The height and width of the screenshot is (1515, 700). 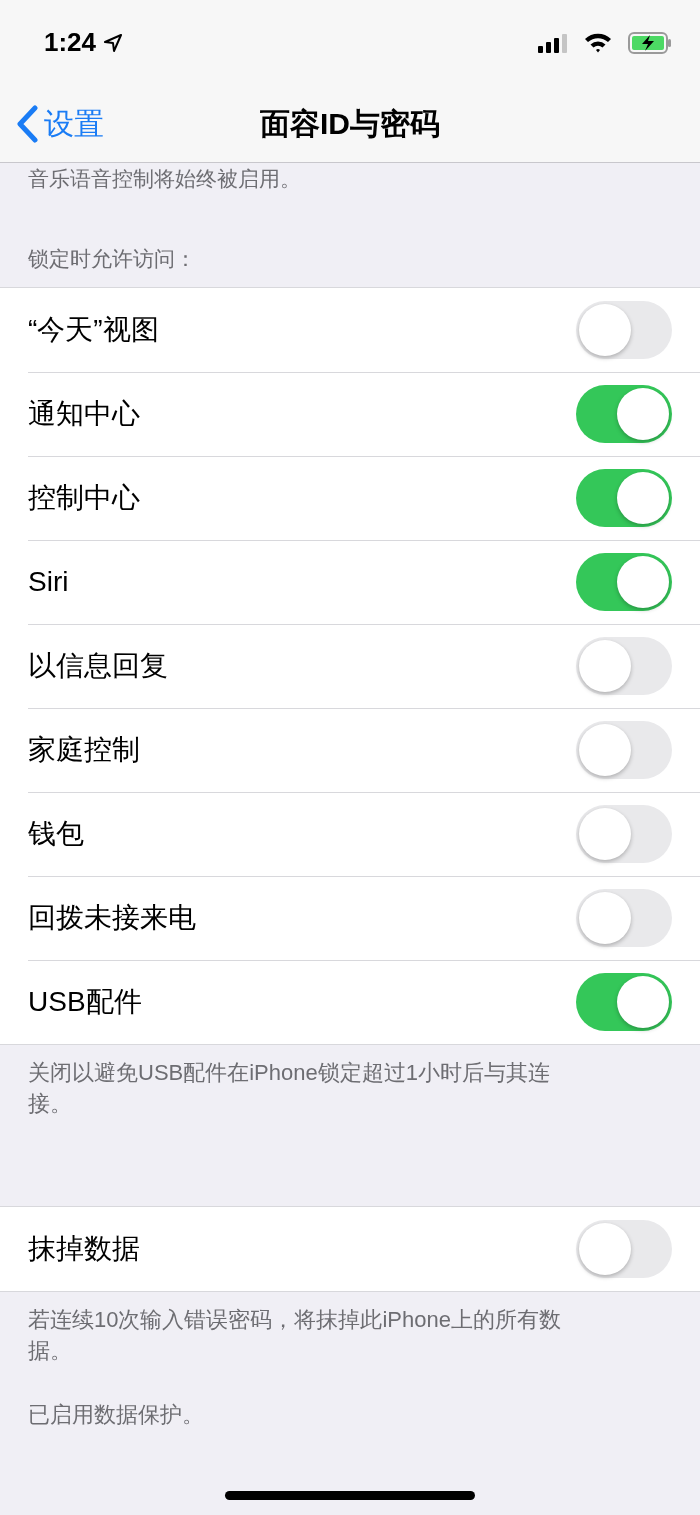 I want to click on battery-icon, so click(x=650, y=42).